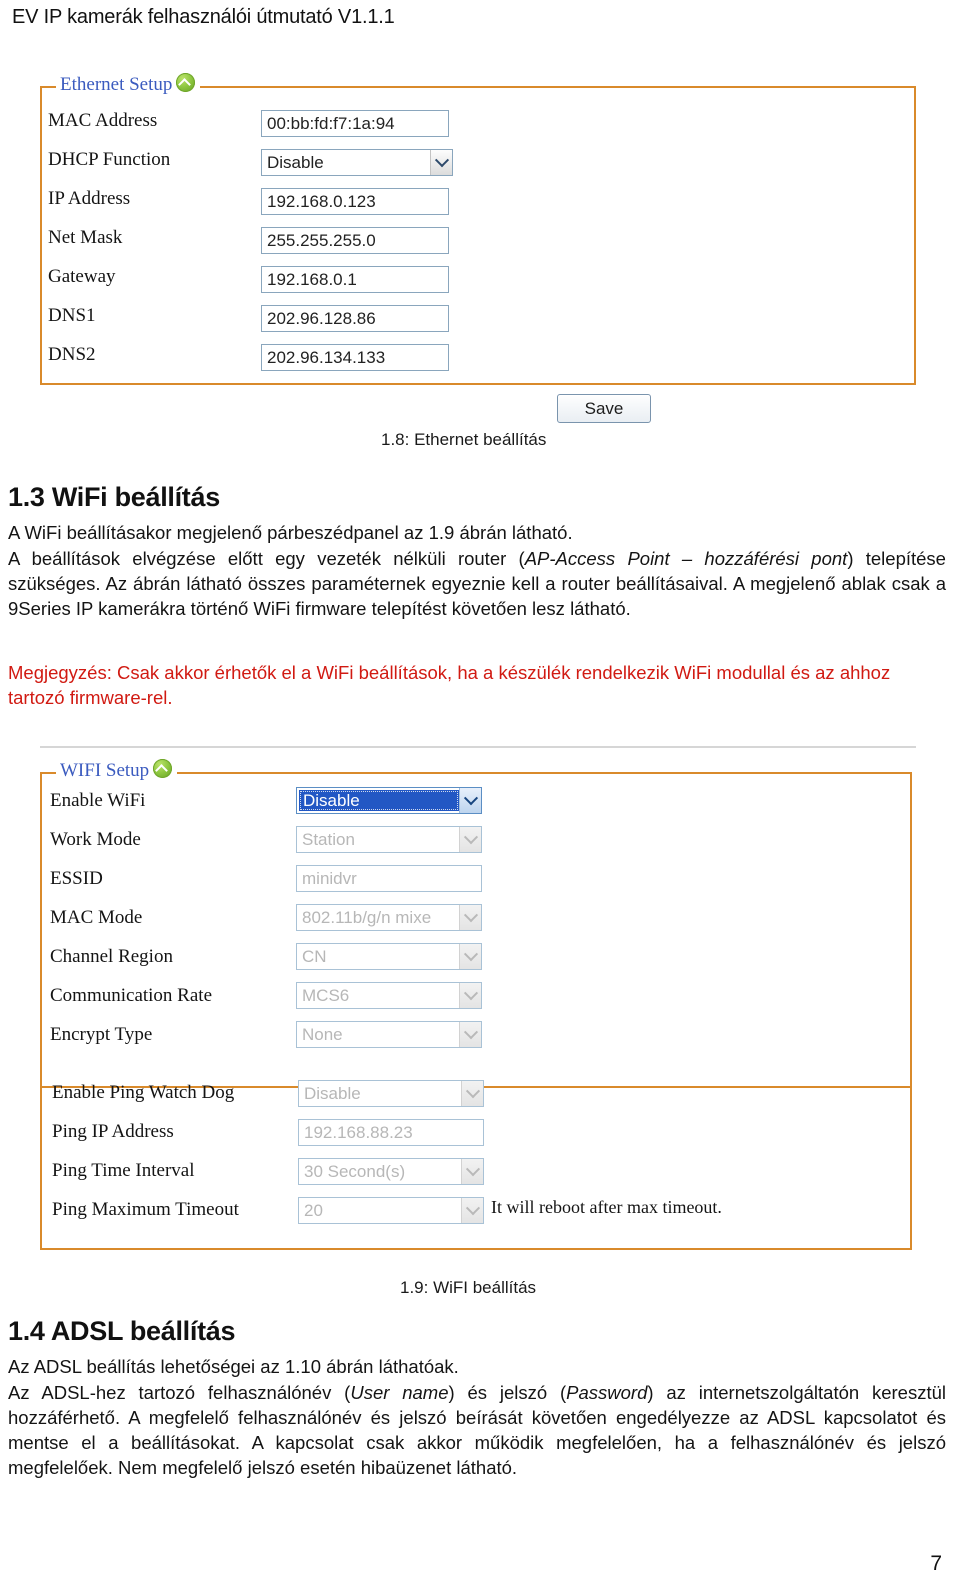 The width and height of the screenshot is (960, 1584). What do you see at coordinates (145, 1209) in the screenshot?
I see `field-label-ping-maximum-timeout: Ping Maximum Timeout` at bounding box center [145, 1209].